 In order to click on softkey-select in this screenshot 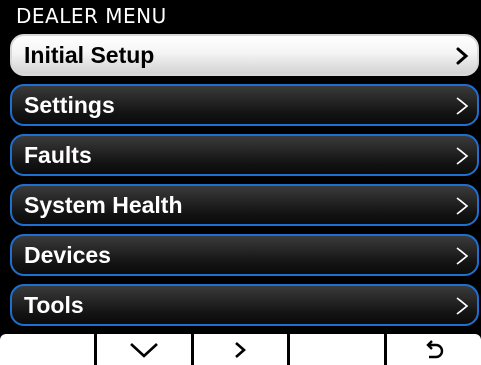, I will do `click(240, 349)`.